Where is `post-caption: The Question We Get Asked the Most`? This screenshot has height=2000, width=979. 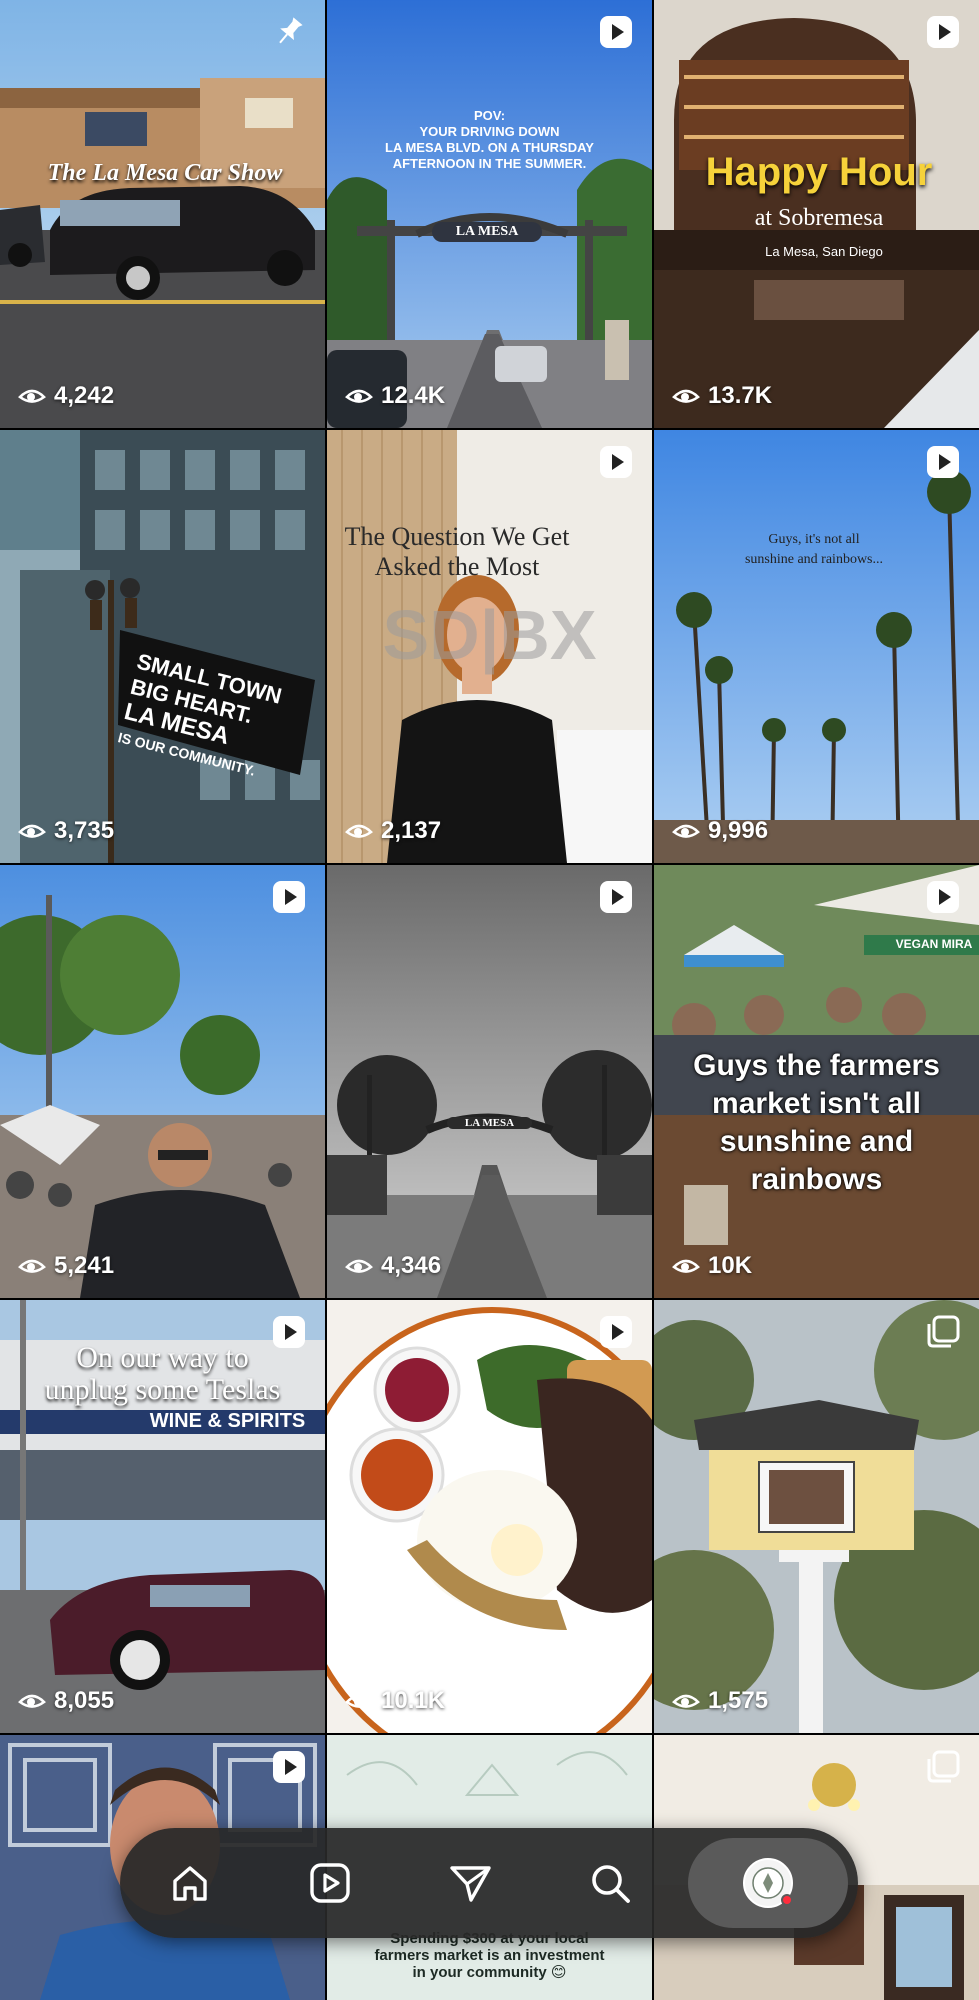
post-caption: The Question We Get Asked the Most is located at coordinates (457, 551).